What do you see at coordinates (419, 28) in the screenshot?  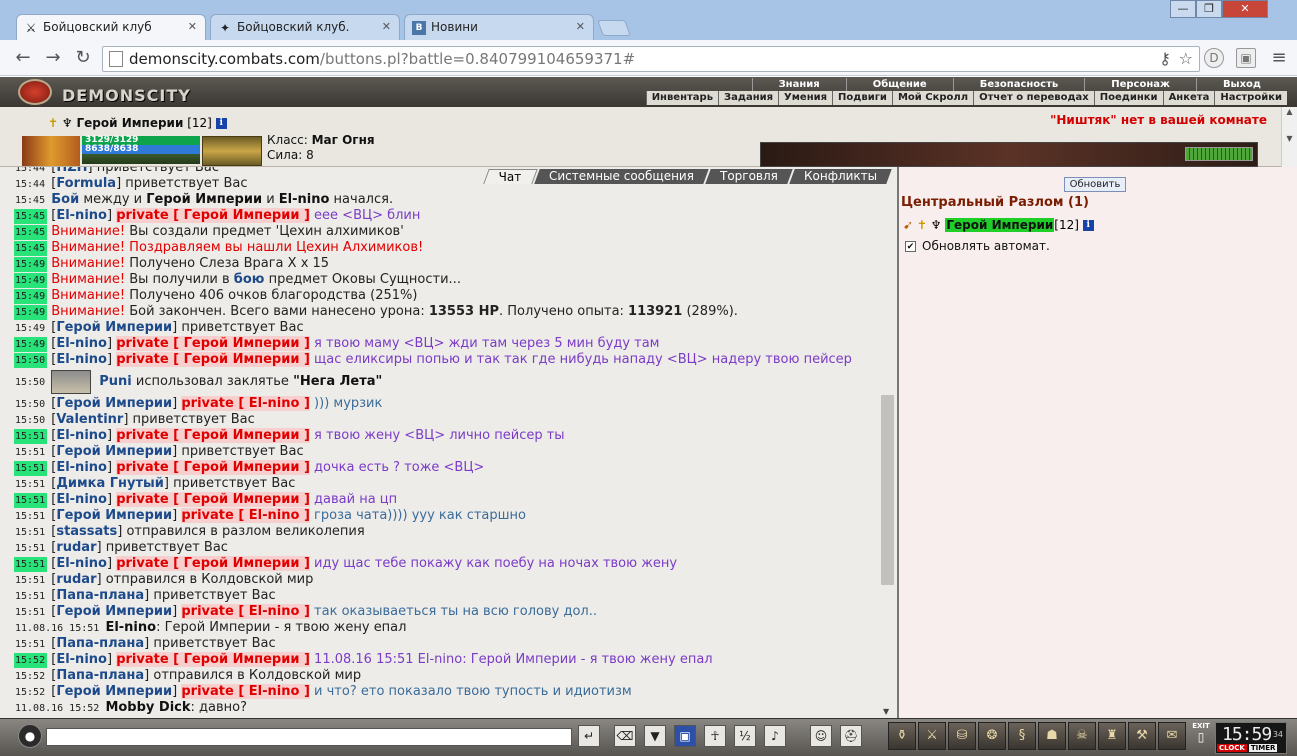 I see `vk-icon: B` at bounding box center [419, 28].